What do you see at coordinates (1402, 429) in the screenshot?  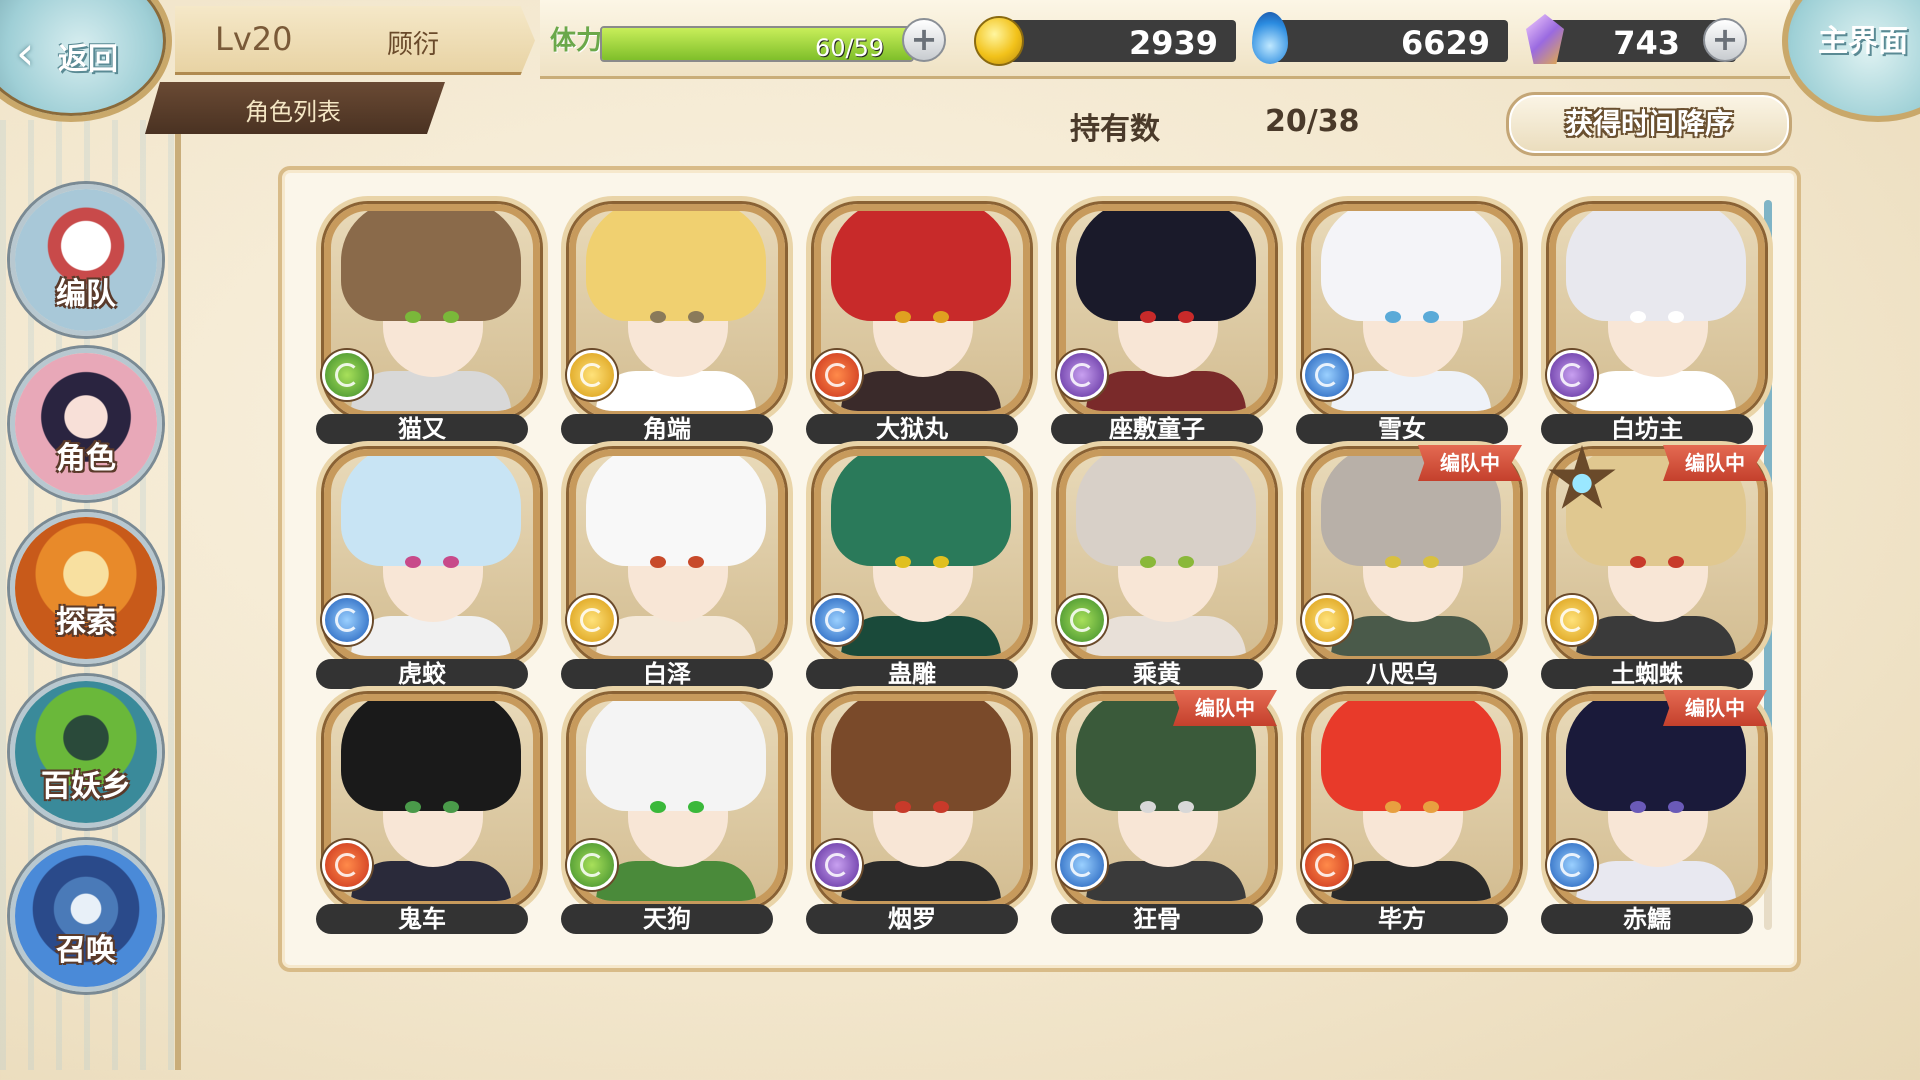 I see `character-name: 雪女` at bounding box center [1402, 429].